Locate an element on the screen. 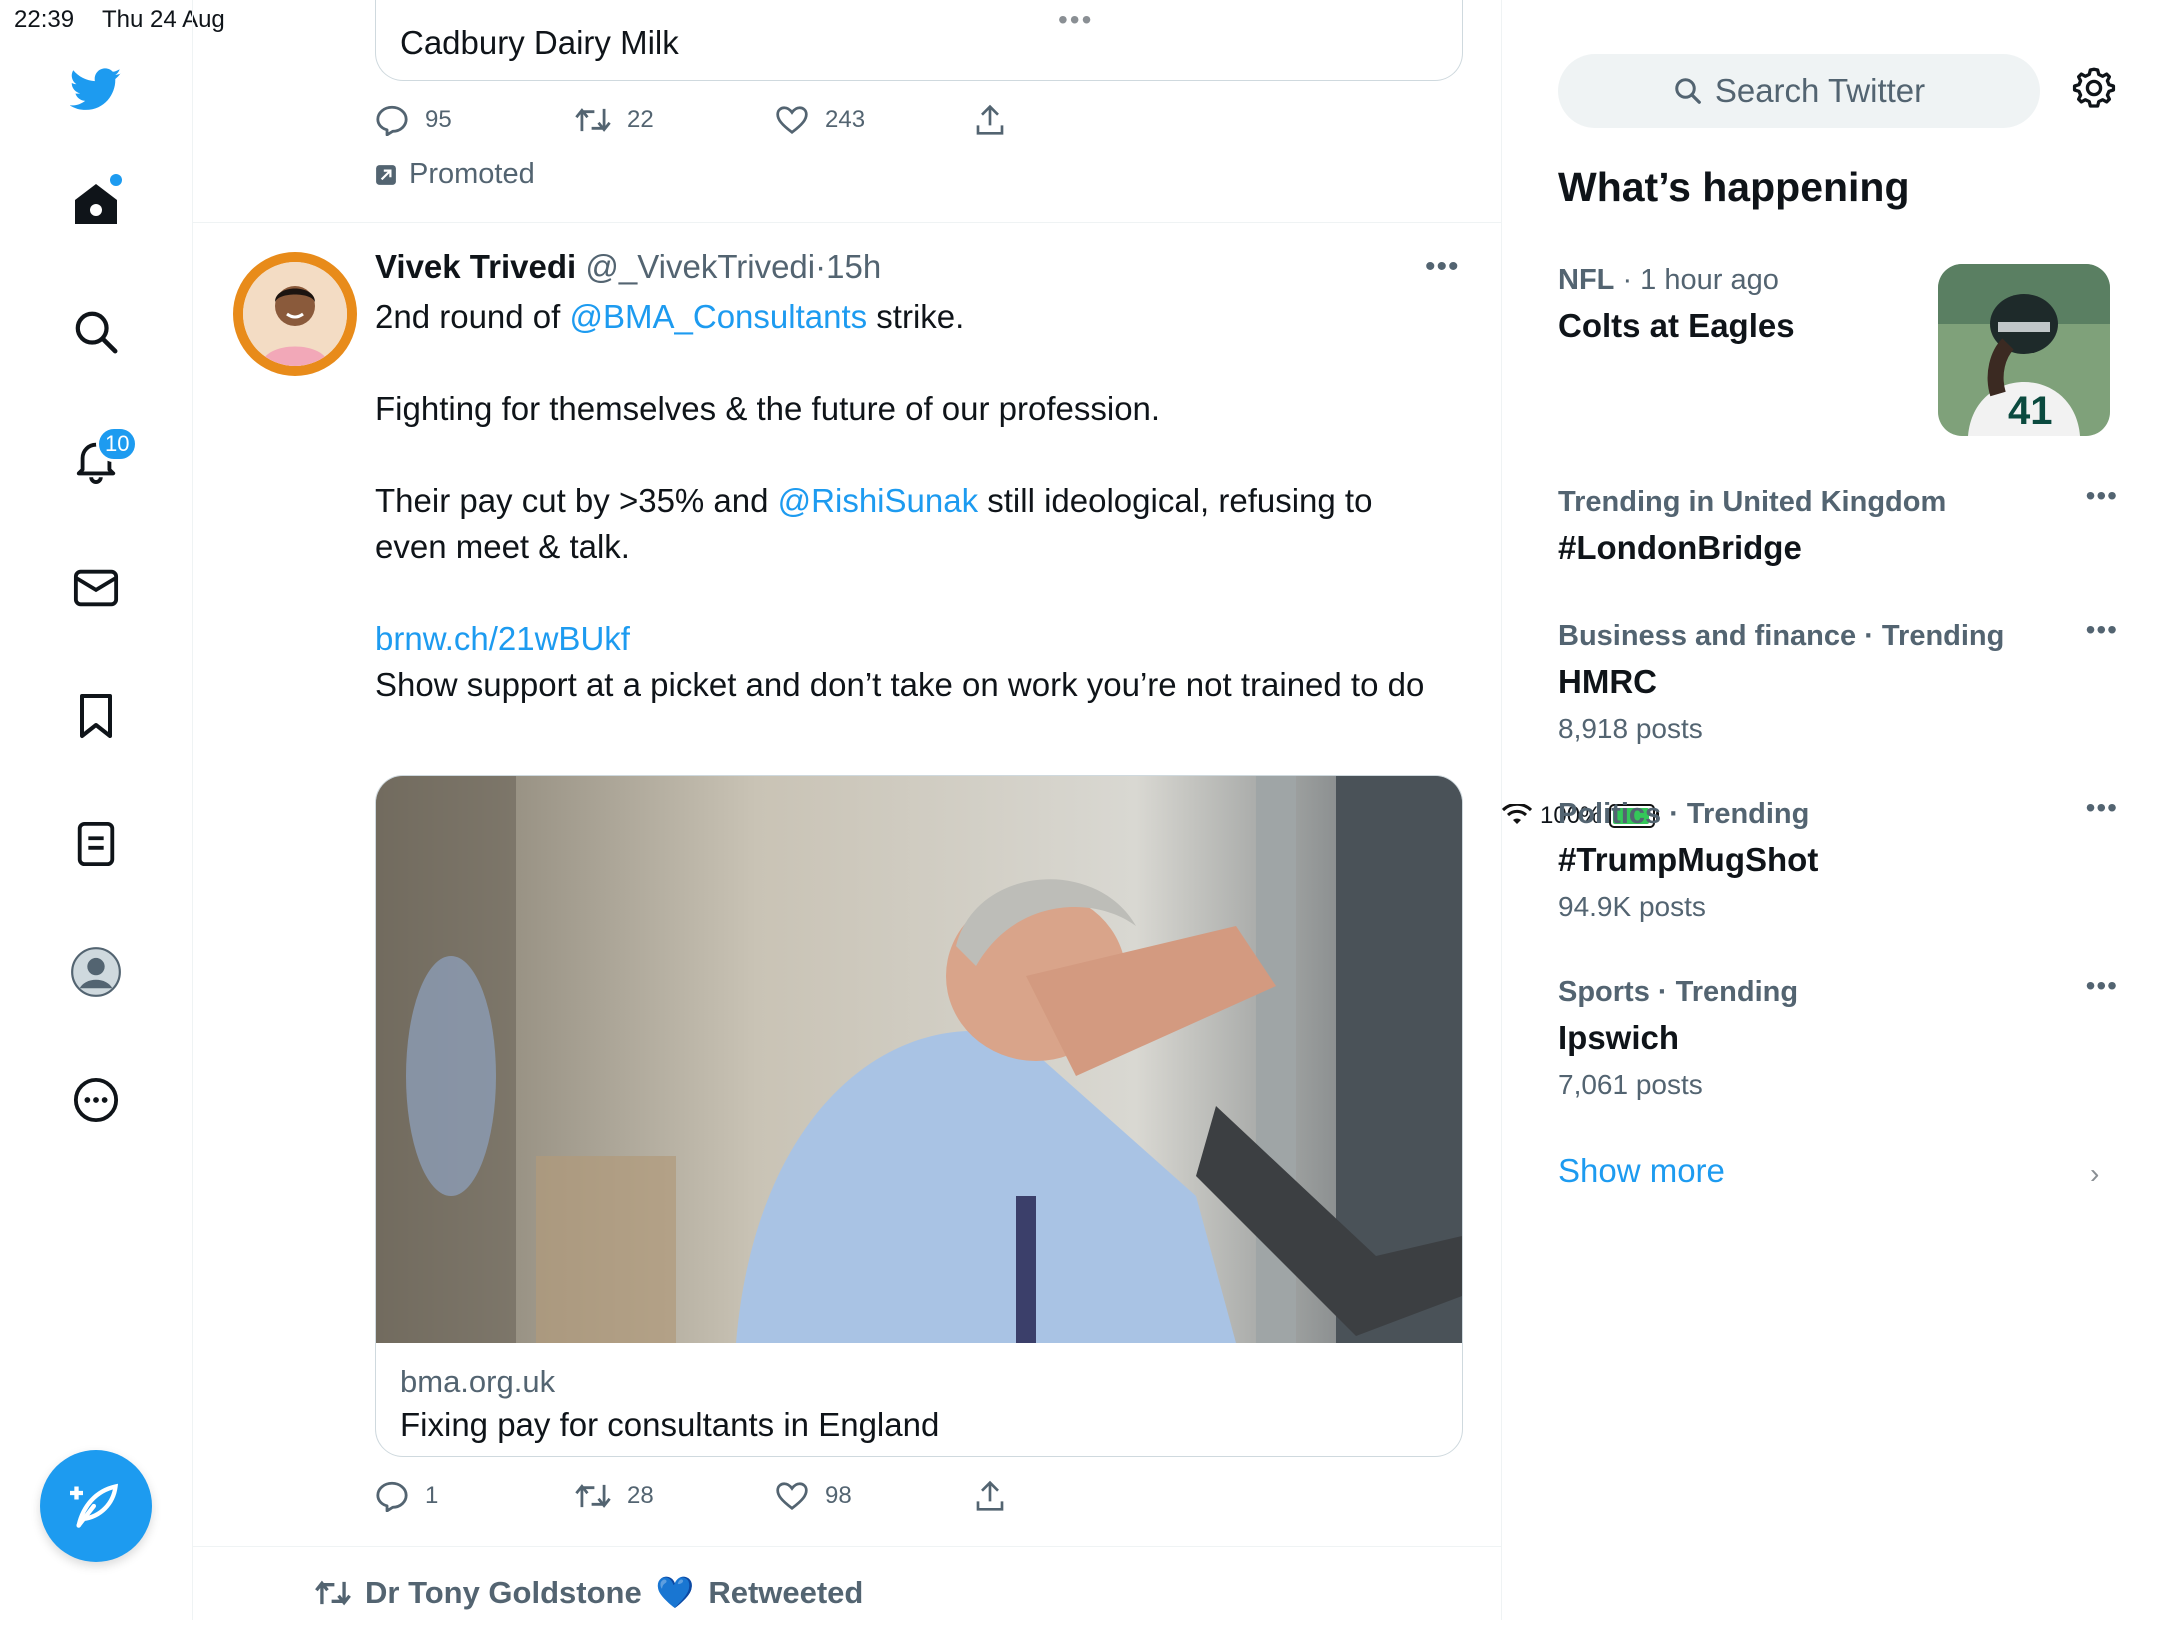  link-card-domain: bma.org.uk is located at coordinates (478, 1381).